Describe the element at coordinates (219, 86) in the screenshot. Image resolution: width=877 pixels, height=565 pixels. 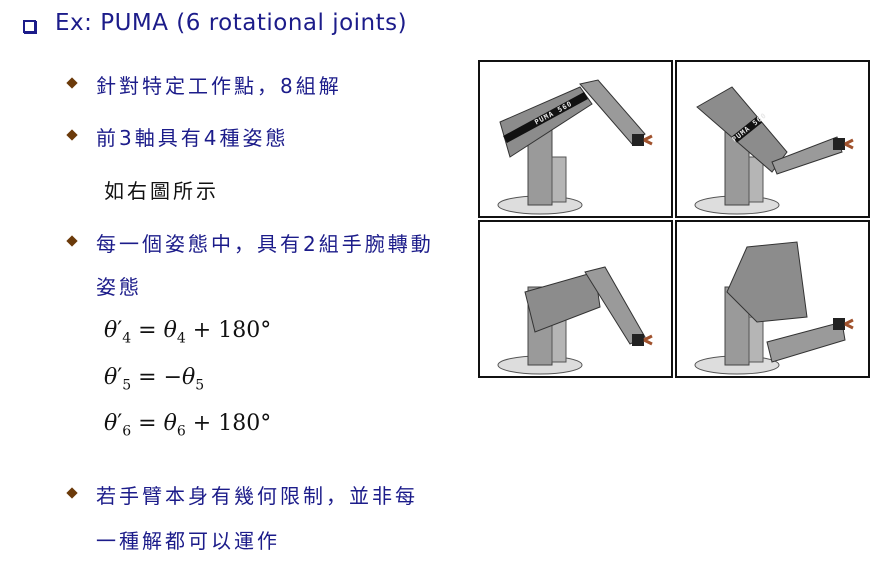
I see `bullet-text: 針對特定工作點，8組解` at that location.